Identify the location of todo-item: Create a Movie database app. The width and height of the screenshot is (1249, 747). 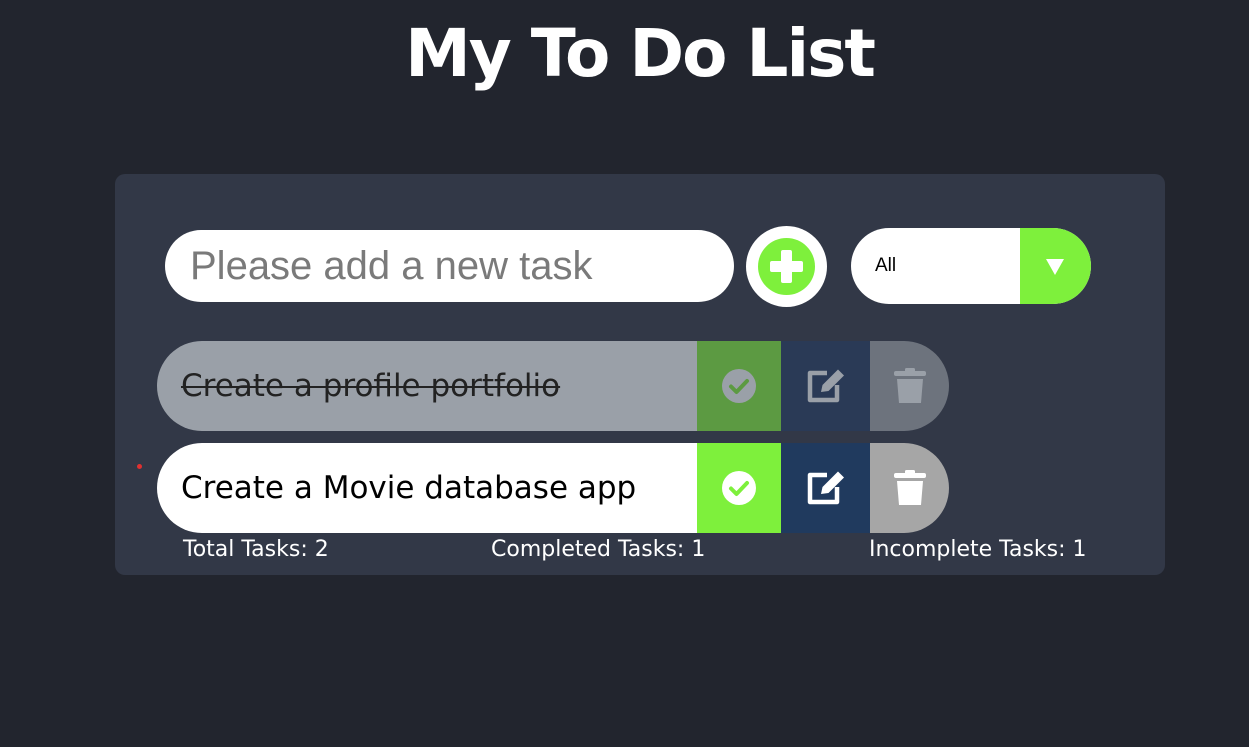
(553, 488).